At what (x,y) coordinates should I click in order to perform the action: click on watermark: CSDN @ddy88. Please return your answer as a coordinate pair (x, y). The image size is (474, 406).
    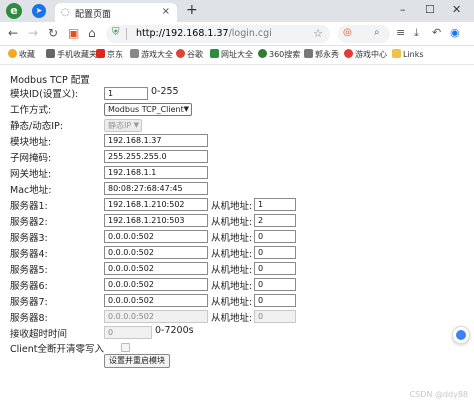
    Looking at the image, I should click on (438, 394).